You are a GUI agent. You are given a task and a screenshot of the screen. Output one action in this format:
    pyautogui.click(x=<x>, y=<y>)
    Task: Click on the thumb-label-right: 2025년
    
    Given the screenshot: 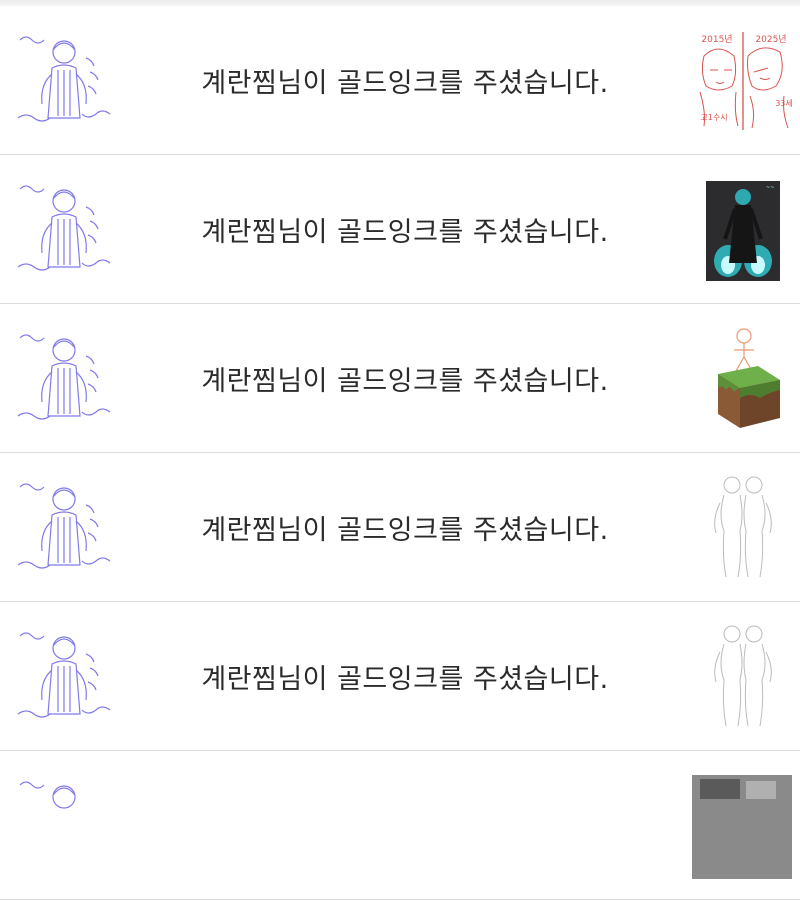 What is the action you would take?
    pyautogui.click(x=770, y=39)
    